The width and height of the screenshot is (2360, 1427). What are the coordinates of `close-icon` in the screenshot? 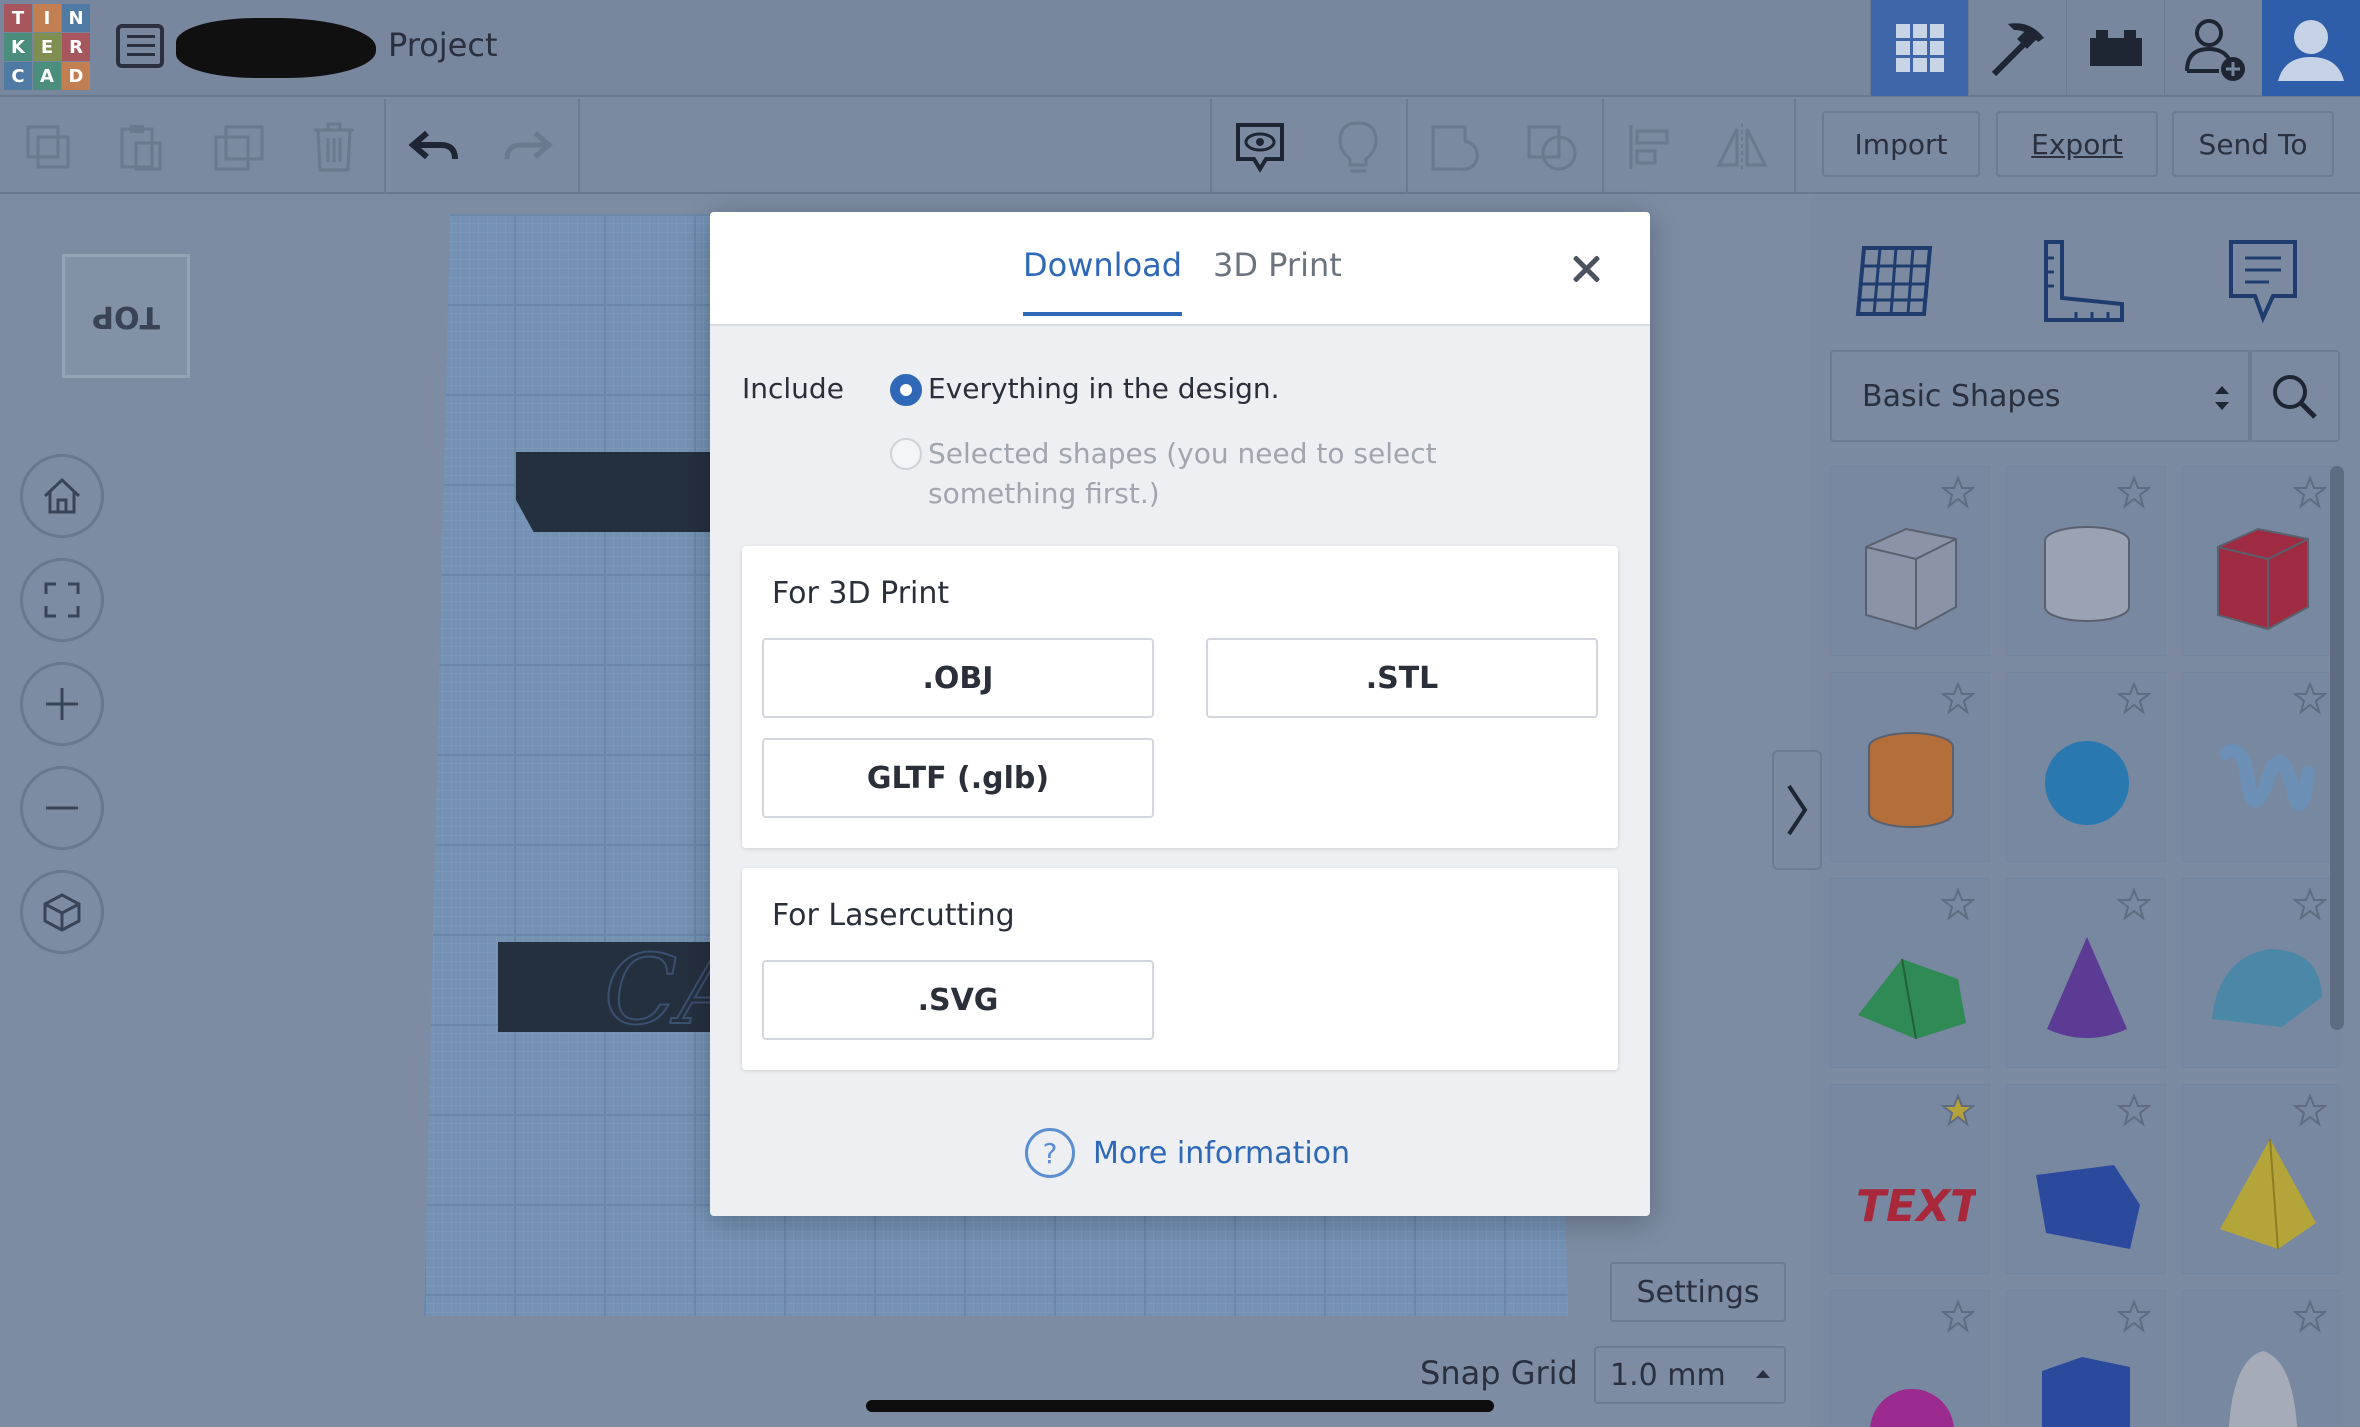 It's located at (1587, 269).